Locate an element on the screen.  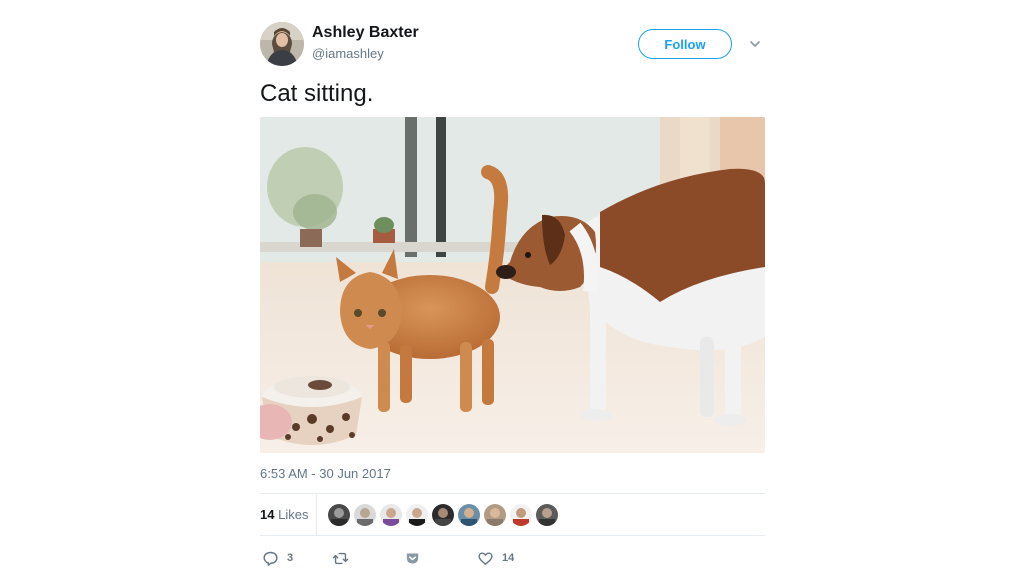
tweet-text: Cat sitting. is located at coordinates (317, 93).